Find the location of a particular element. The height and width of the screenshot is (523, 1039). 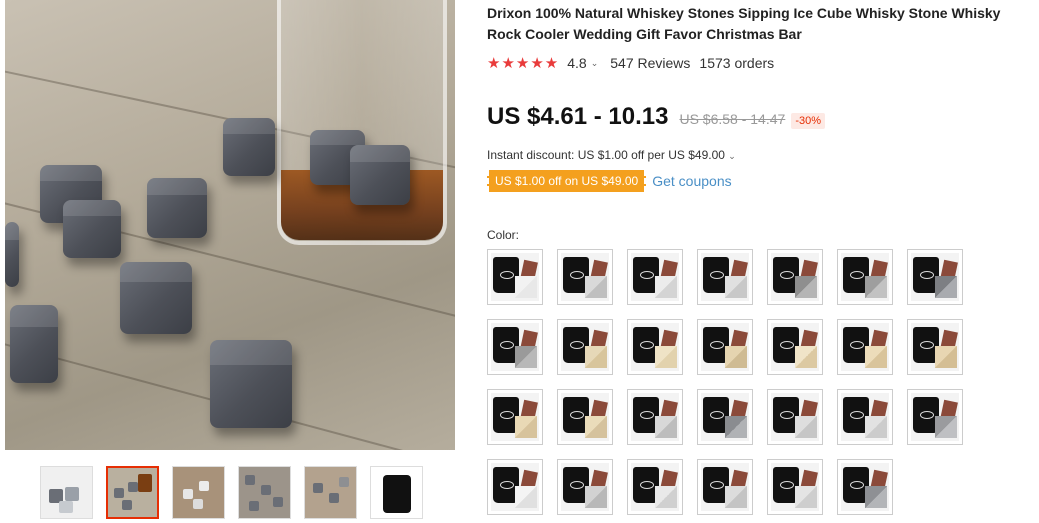

star-rating-icon: ★★★★★ is located at coordinates (523, 63).